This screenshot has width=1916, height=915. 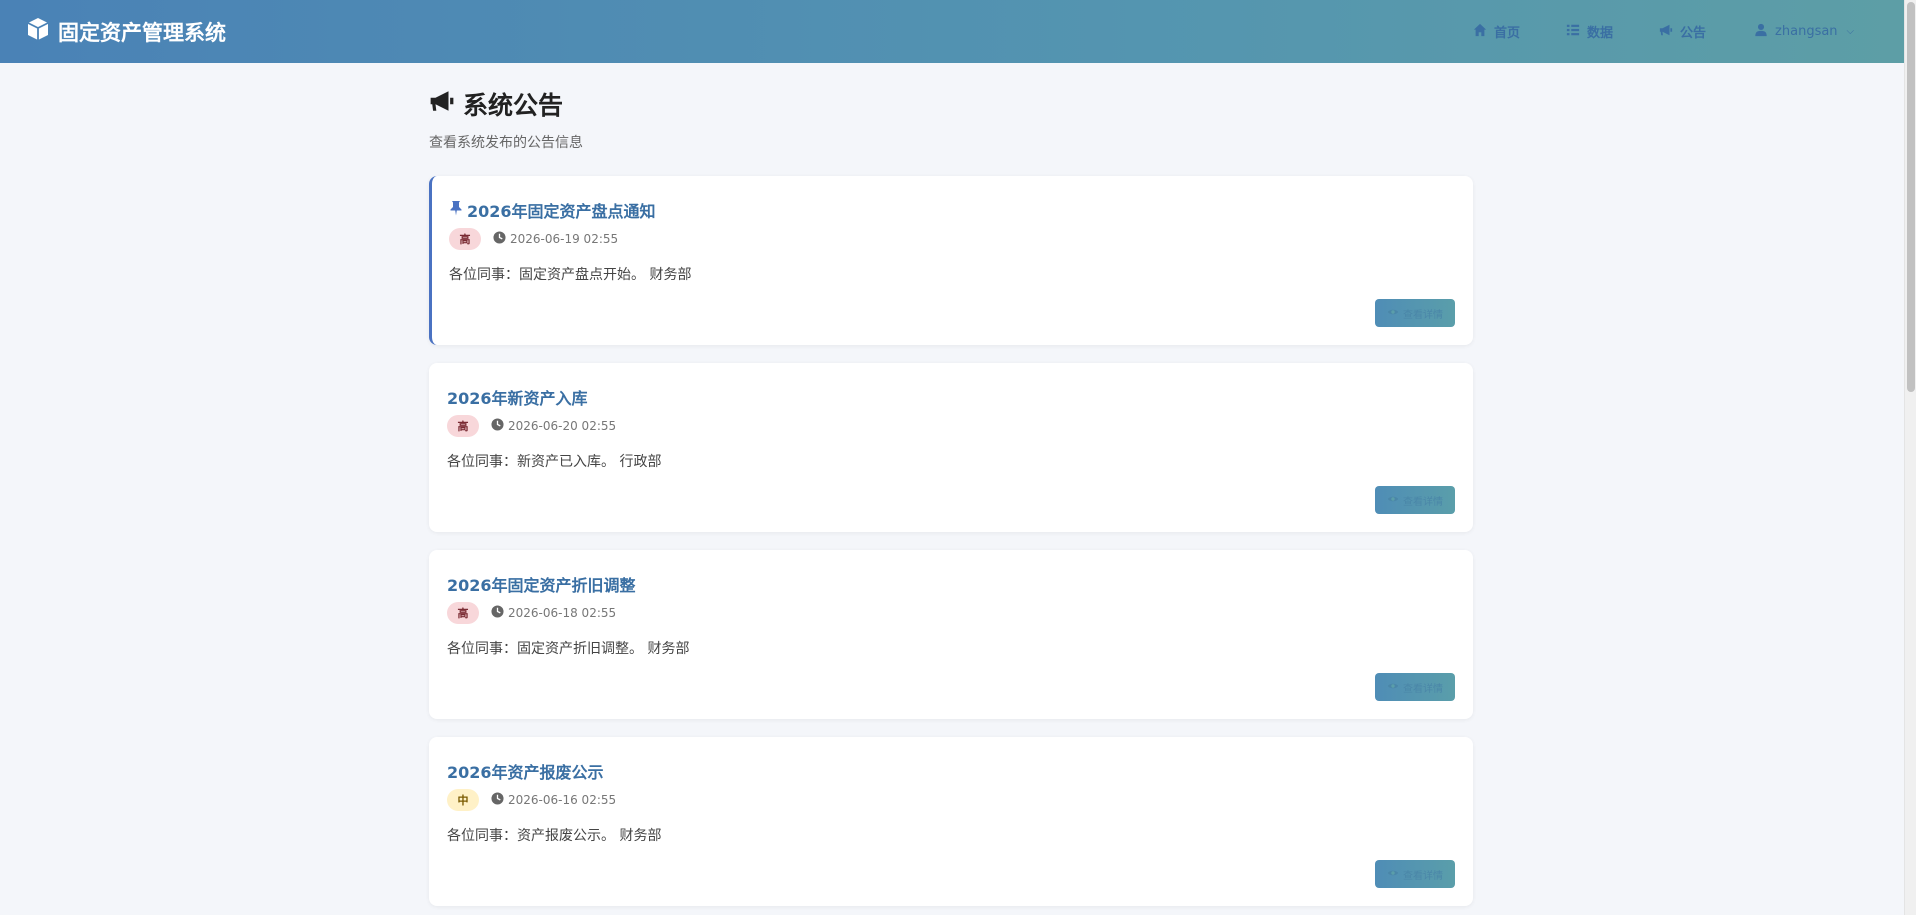 What do you see at coordinates (513, 105) in the screenshot?
I see `page-title-text: 系统公告` at bounding box center [513, 105].